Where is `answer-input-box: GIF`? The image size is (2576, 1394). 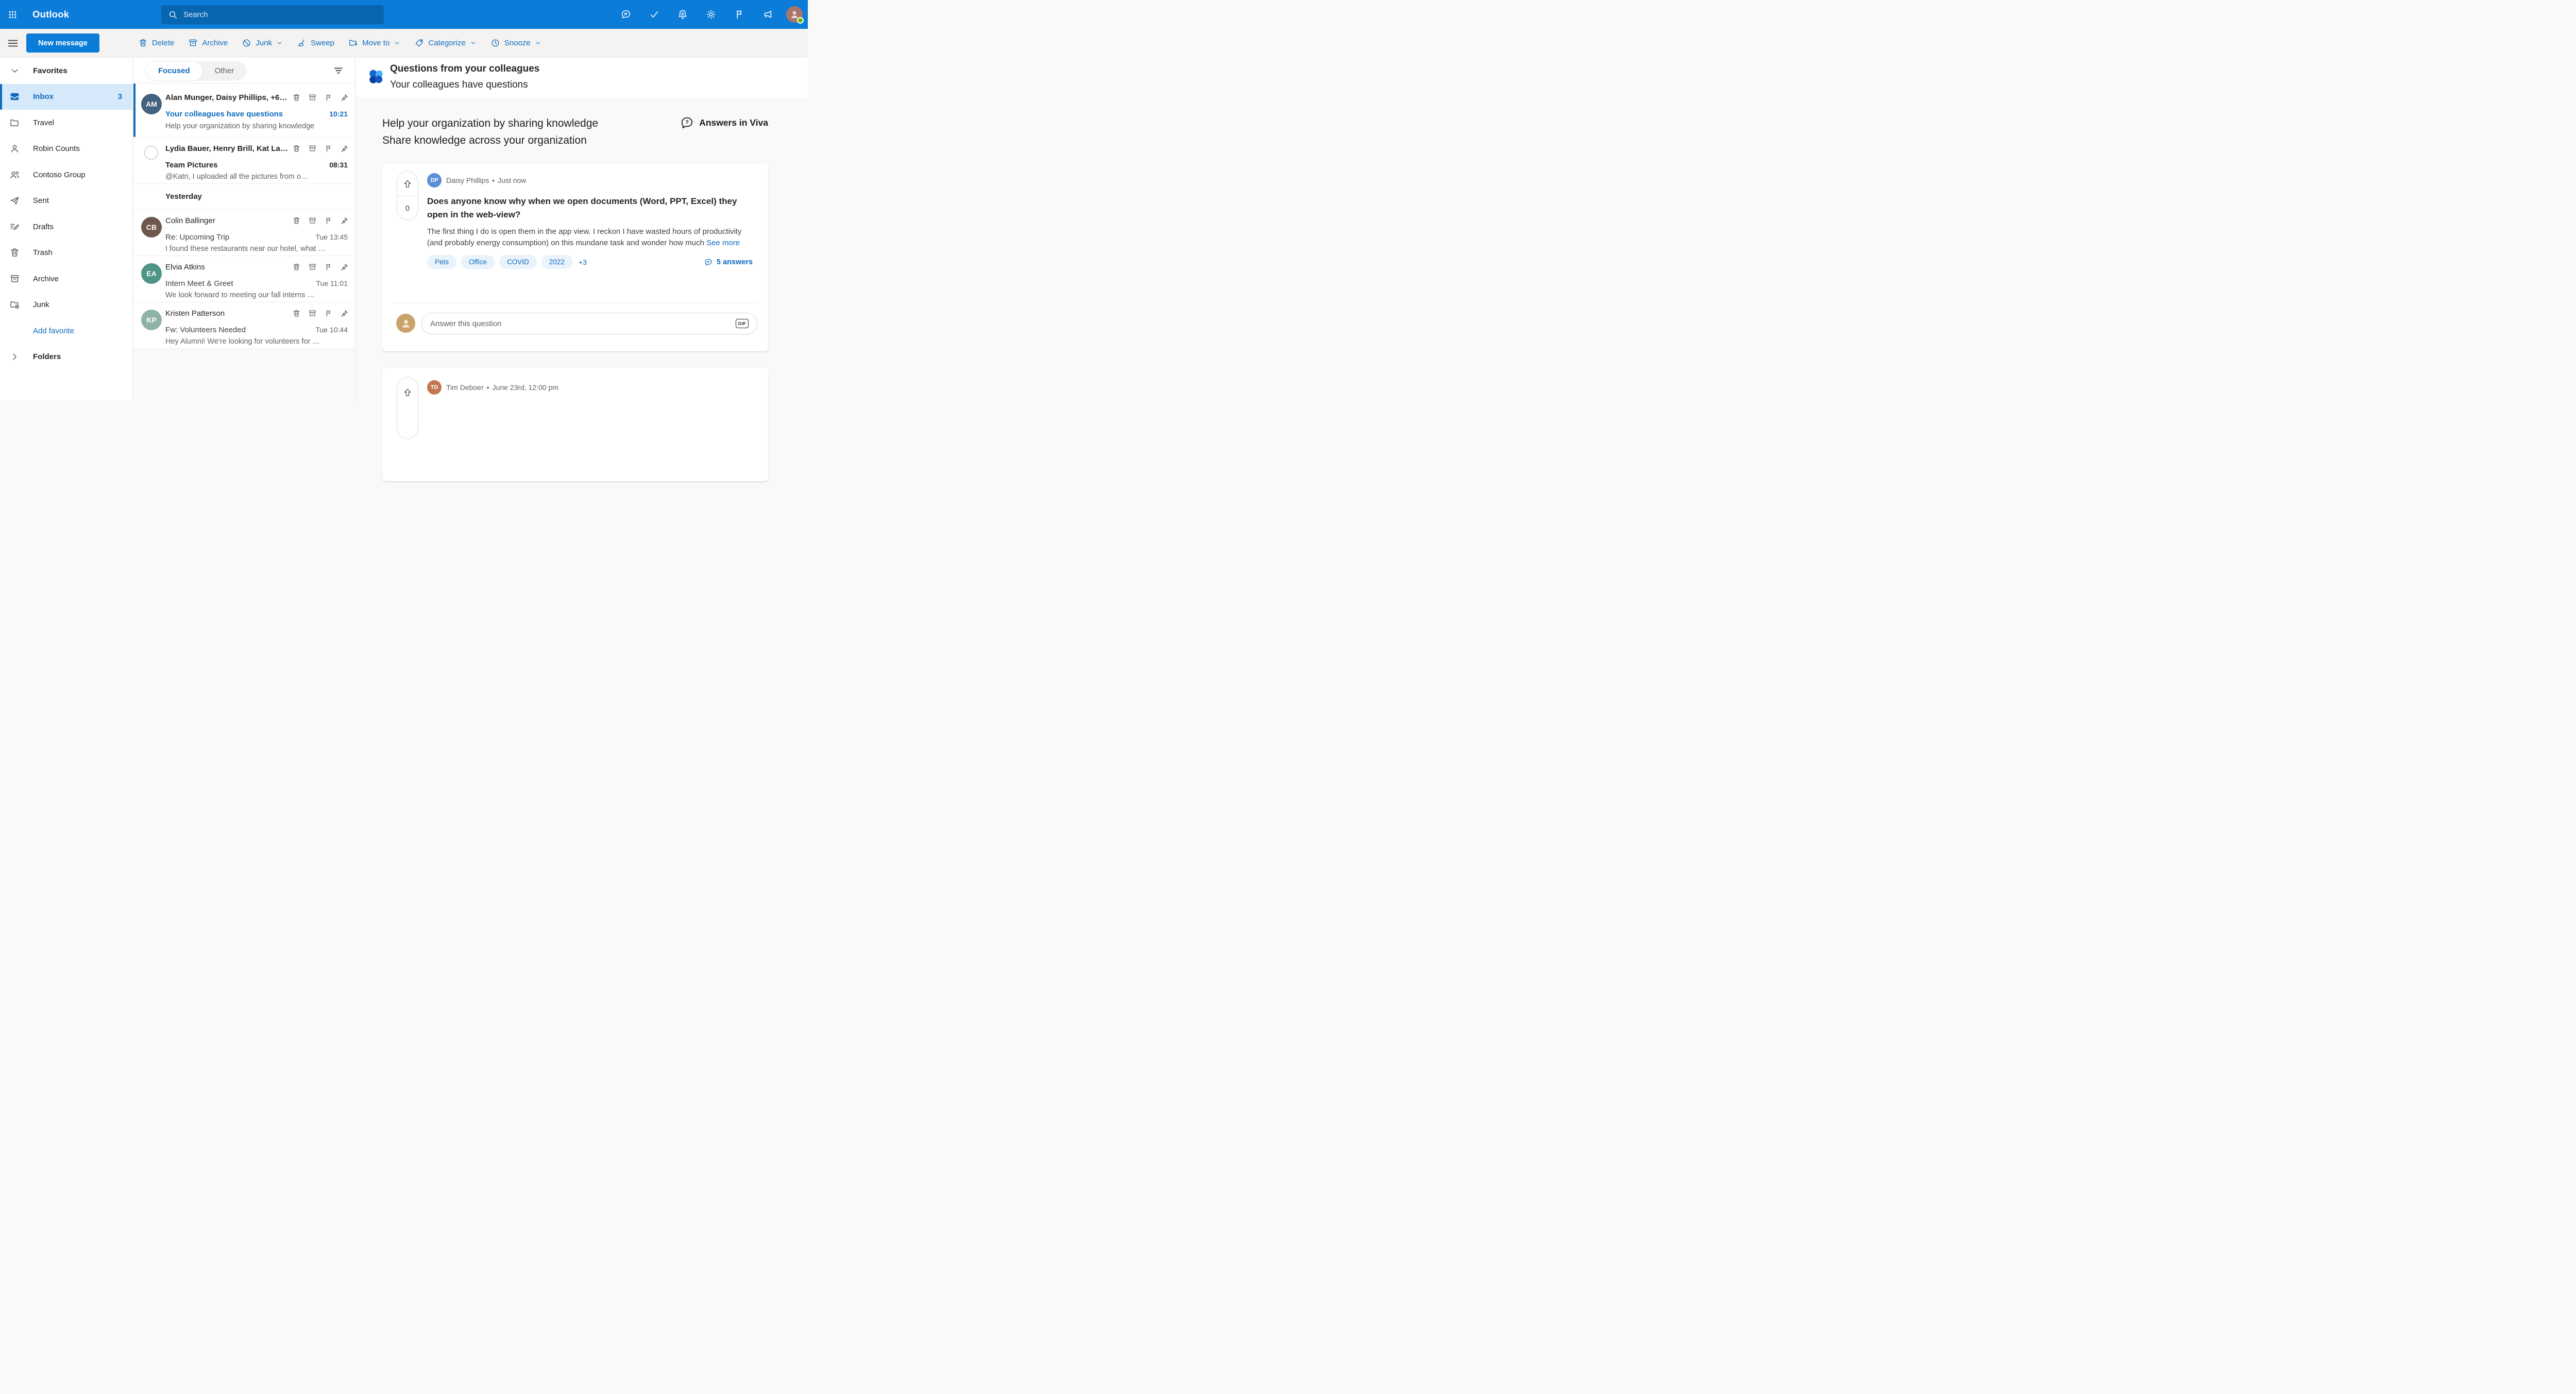 answer-input-box: GIF is located at coordinates (589, 323).